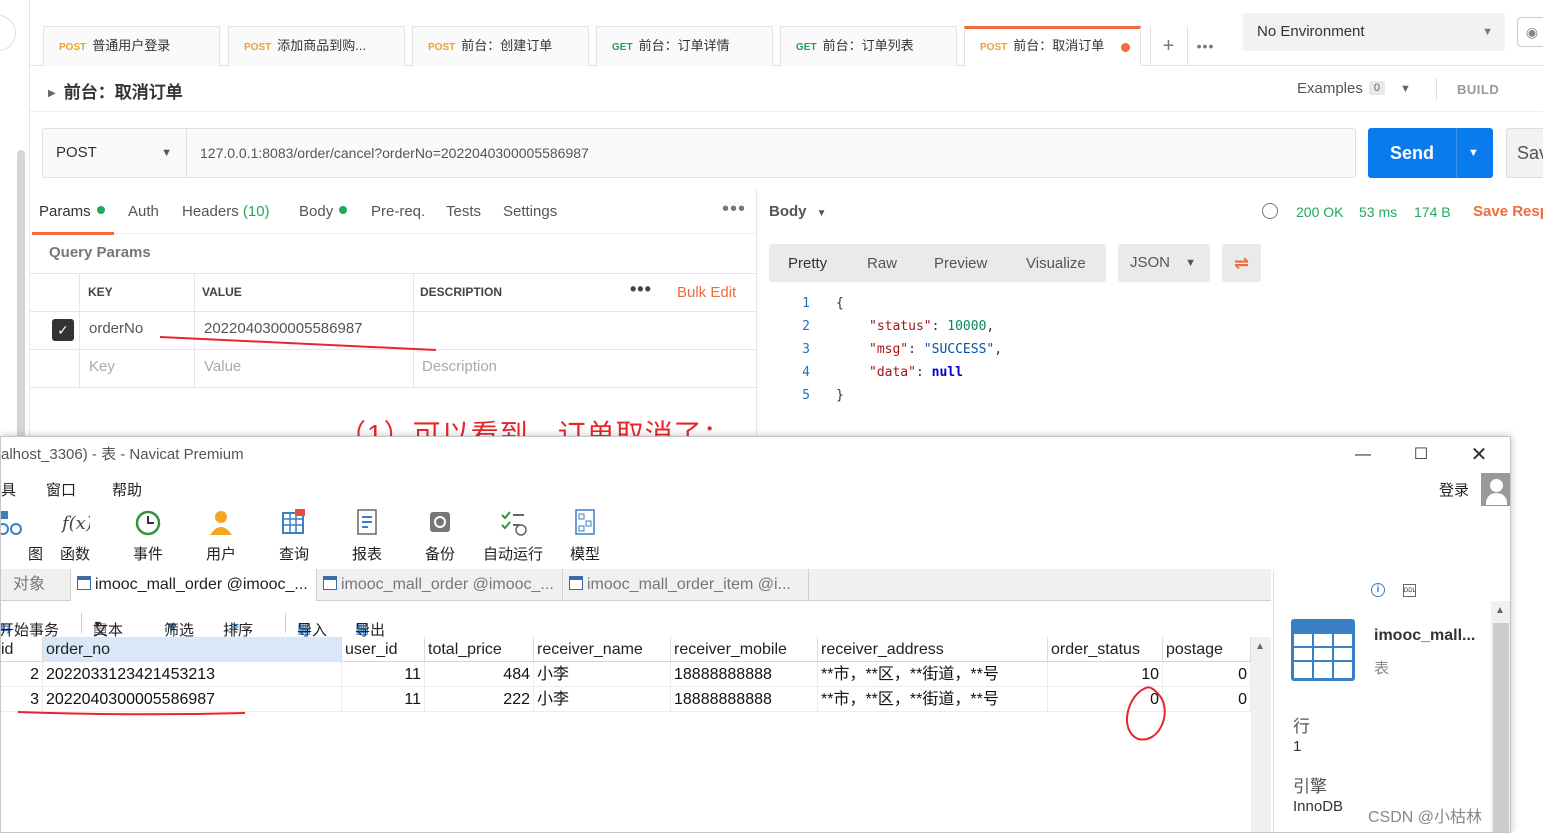 This screenshot has width=1543, height=833. What do you see at coordinates (131, 713) in the screenshot?
I see `underline-mark` at bounding box center [131, 713].